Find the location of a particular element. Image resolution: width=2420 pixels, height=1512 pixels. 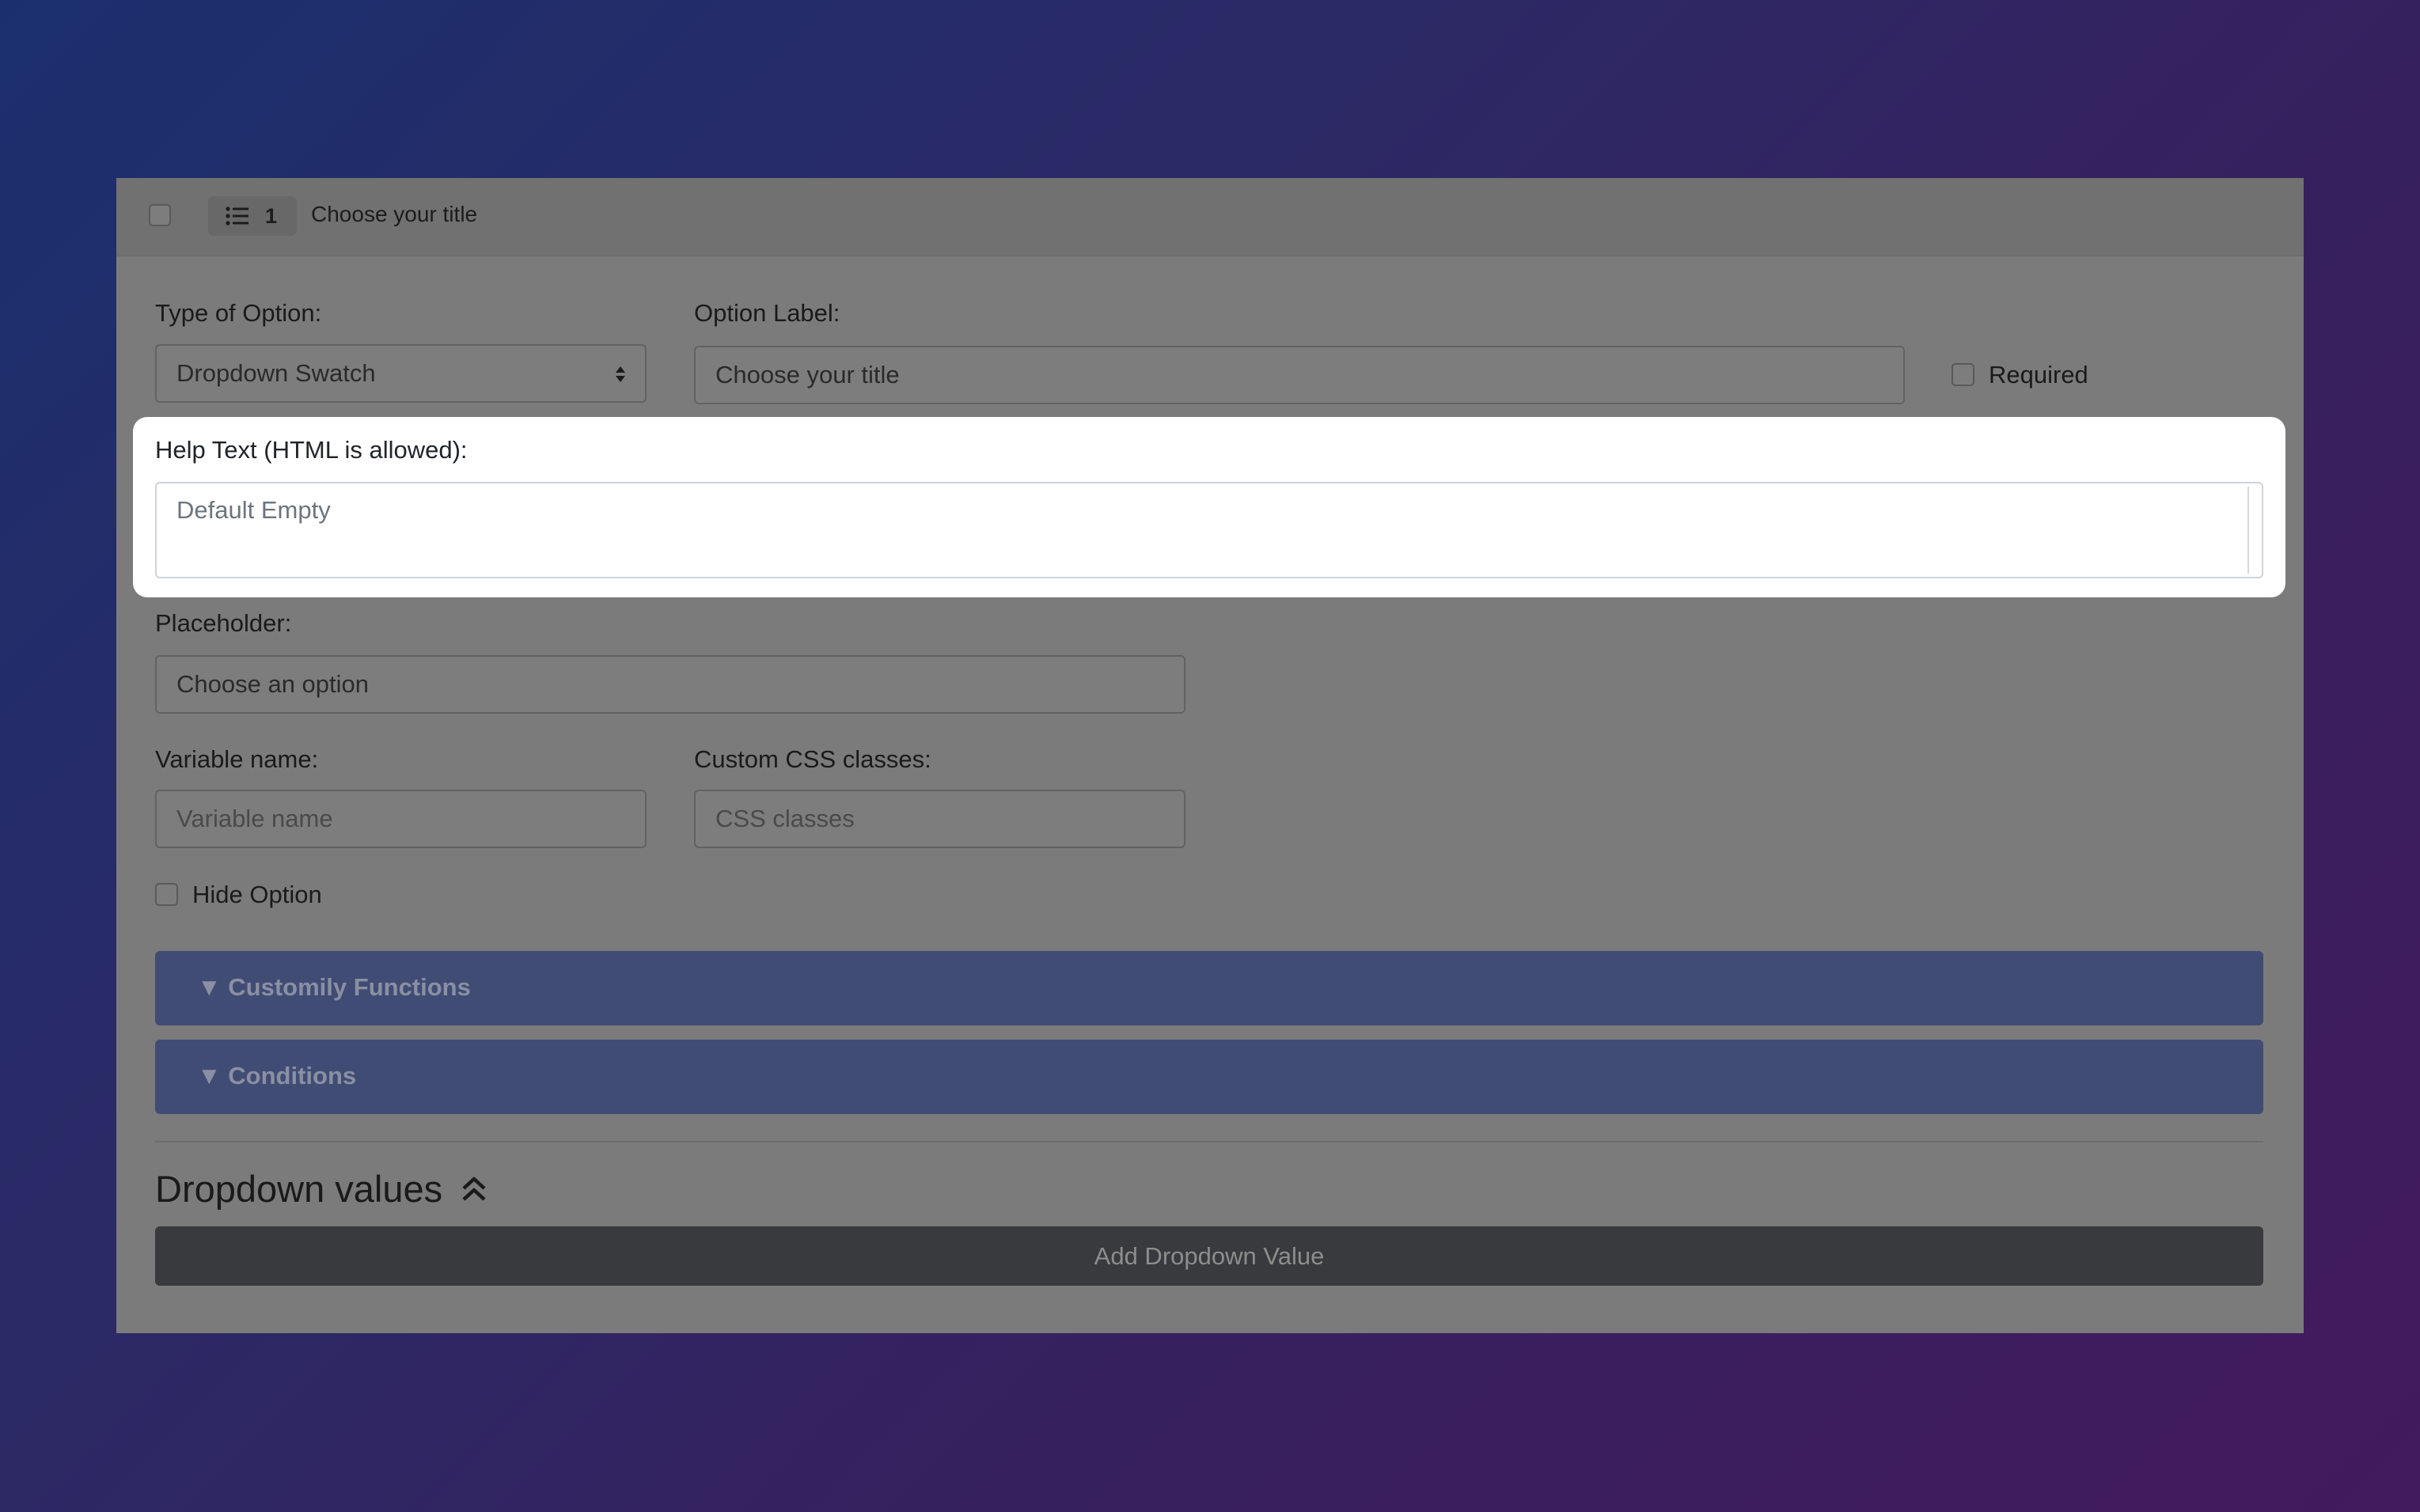

section-divider is located at coordinates (1209, 1142).